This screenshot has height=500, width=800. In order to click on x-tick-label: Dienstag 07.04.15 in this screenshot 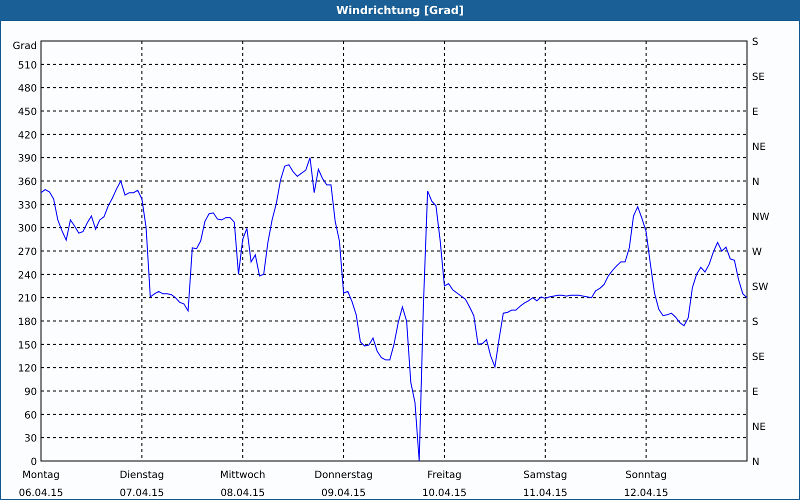, I will do `click(142, 484)`.